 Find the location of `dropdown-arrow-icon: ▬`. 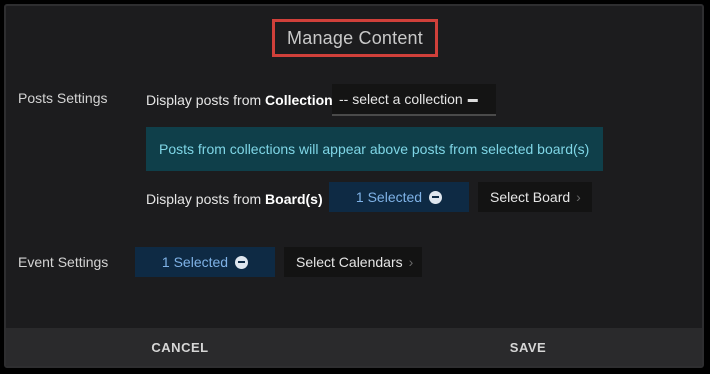

dropdown-arrow-icon: ▬ is located at coordinates (472, 99).